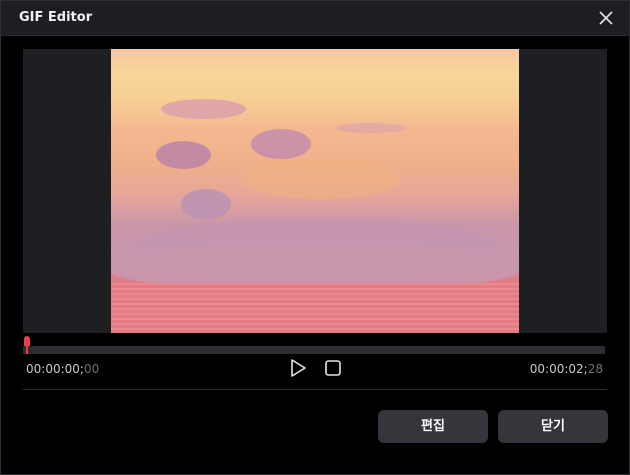 The height and width of the screenshot is (475, 630). I want to click on current-frame-value: 00, so click(91, 369).